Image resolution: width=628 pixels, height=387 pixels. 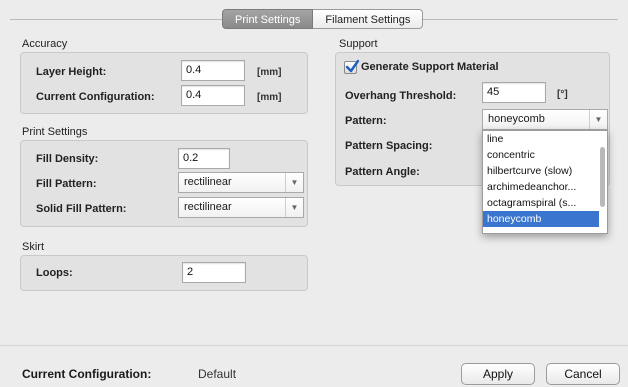 I want to click on overhang-threshold-unit: [°], so click(x=562, y=94).